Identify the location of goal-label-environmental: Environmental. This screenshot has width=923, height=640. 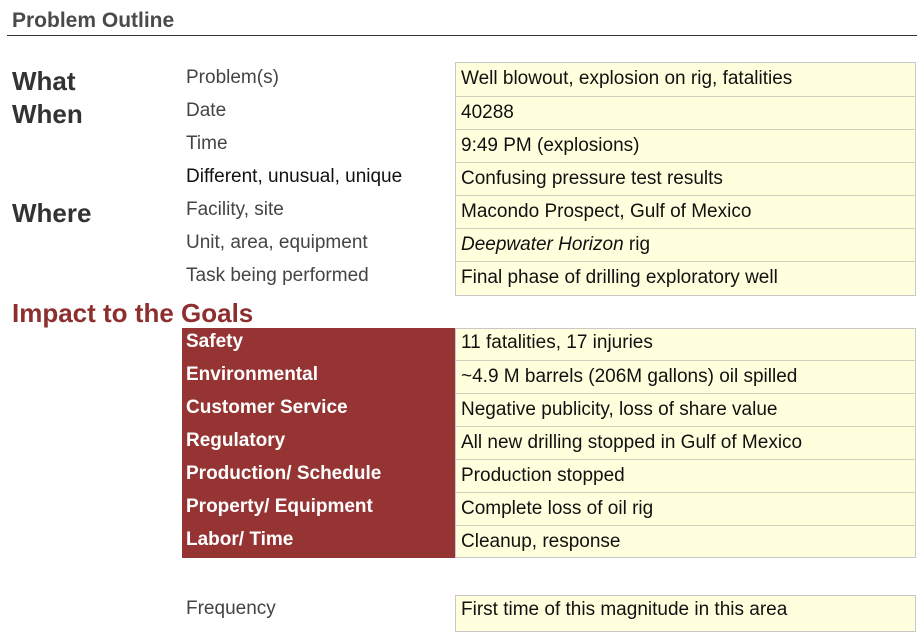
(252, 374).